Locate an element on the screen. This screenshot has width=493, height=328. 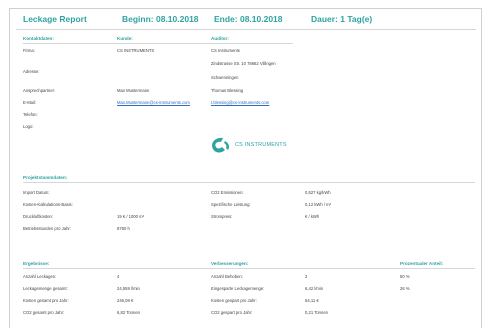
logo-text: CS INSTRUMENTS is located at coordinates (261, 145).